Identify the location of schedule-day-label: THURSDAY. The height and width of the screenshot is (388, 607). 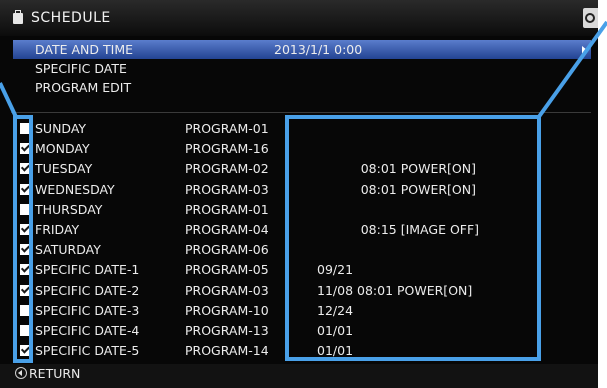
(69, 209).